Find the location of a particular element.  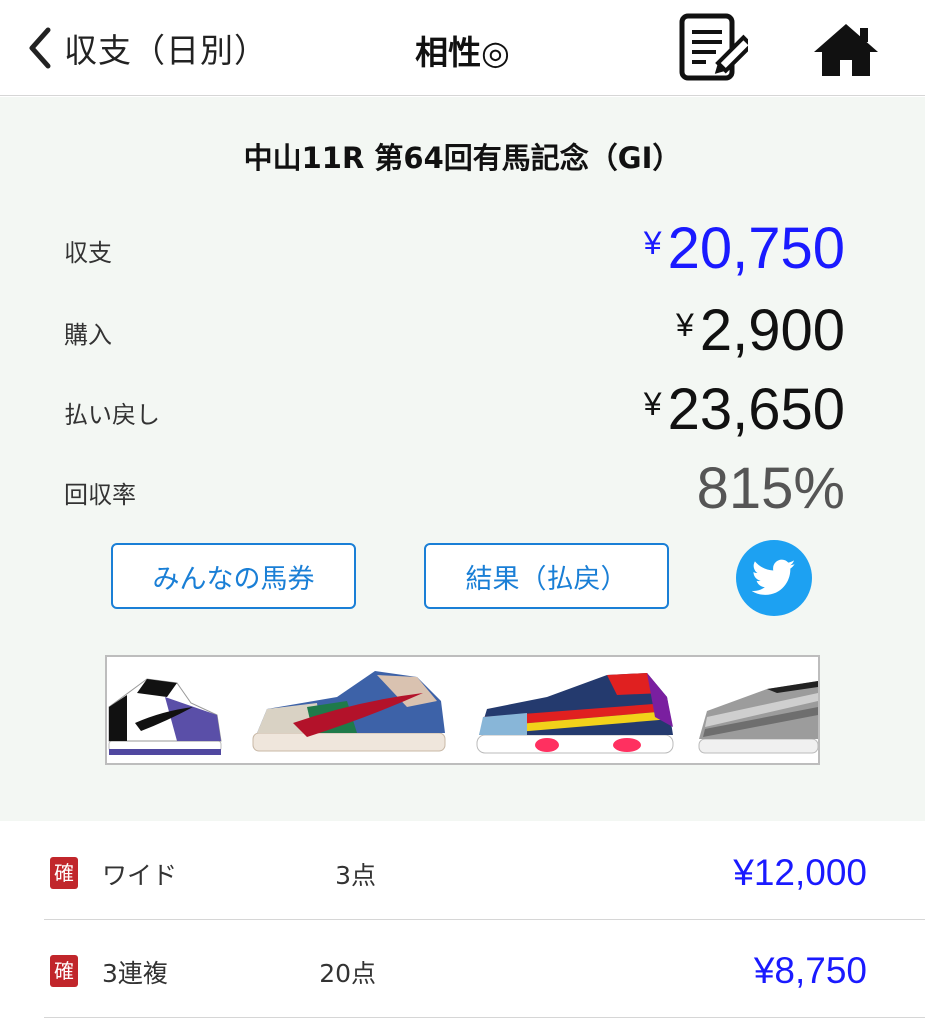

balance-value: ¥20,750 is located at coordinates (744, 248).